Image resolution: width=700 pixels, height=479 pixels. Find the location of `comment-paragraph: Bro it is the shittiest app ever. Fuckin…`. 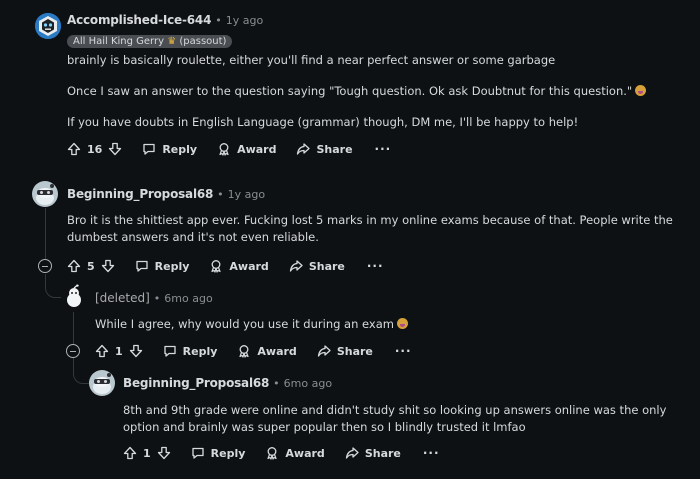

comment-paragraph: Bro it is the shittiest app ever. Fuckin… is located at coordinates (370, 228).